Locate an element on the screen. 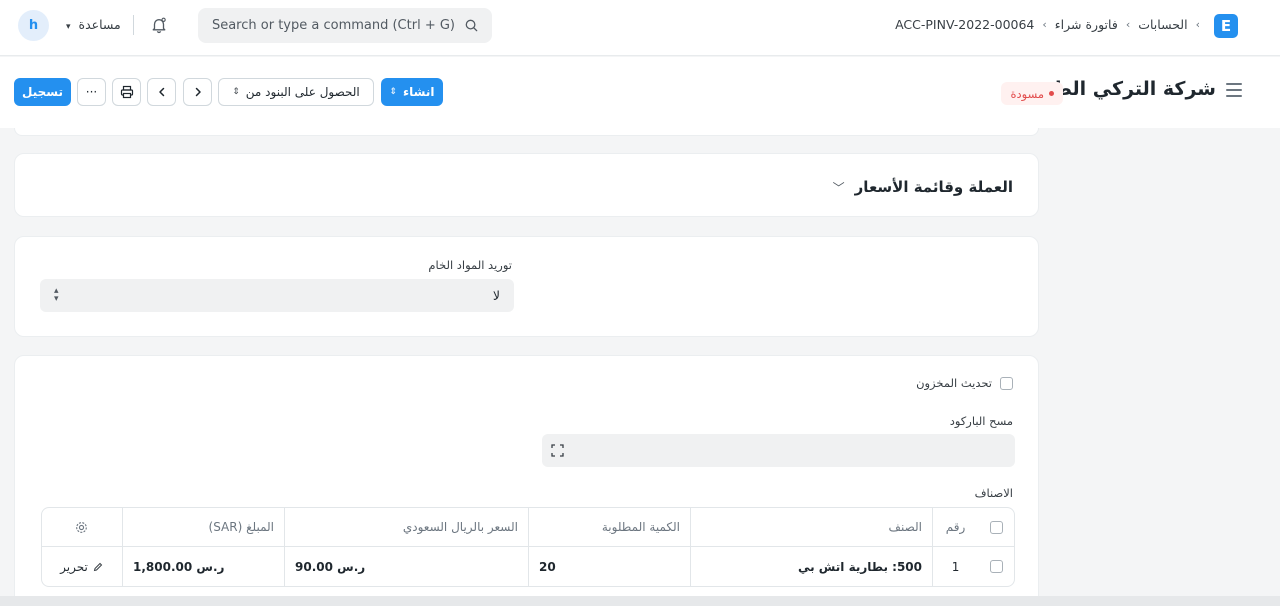  horizontal-scrollbar is located at coordinates (640, 601).